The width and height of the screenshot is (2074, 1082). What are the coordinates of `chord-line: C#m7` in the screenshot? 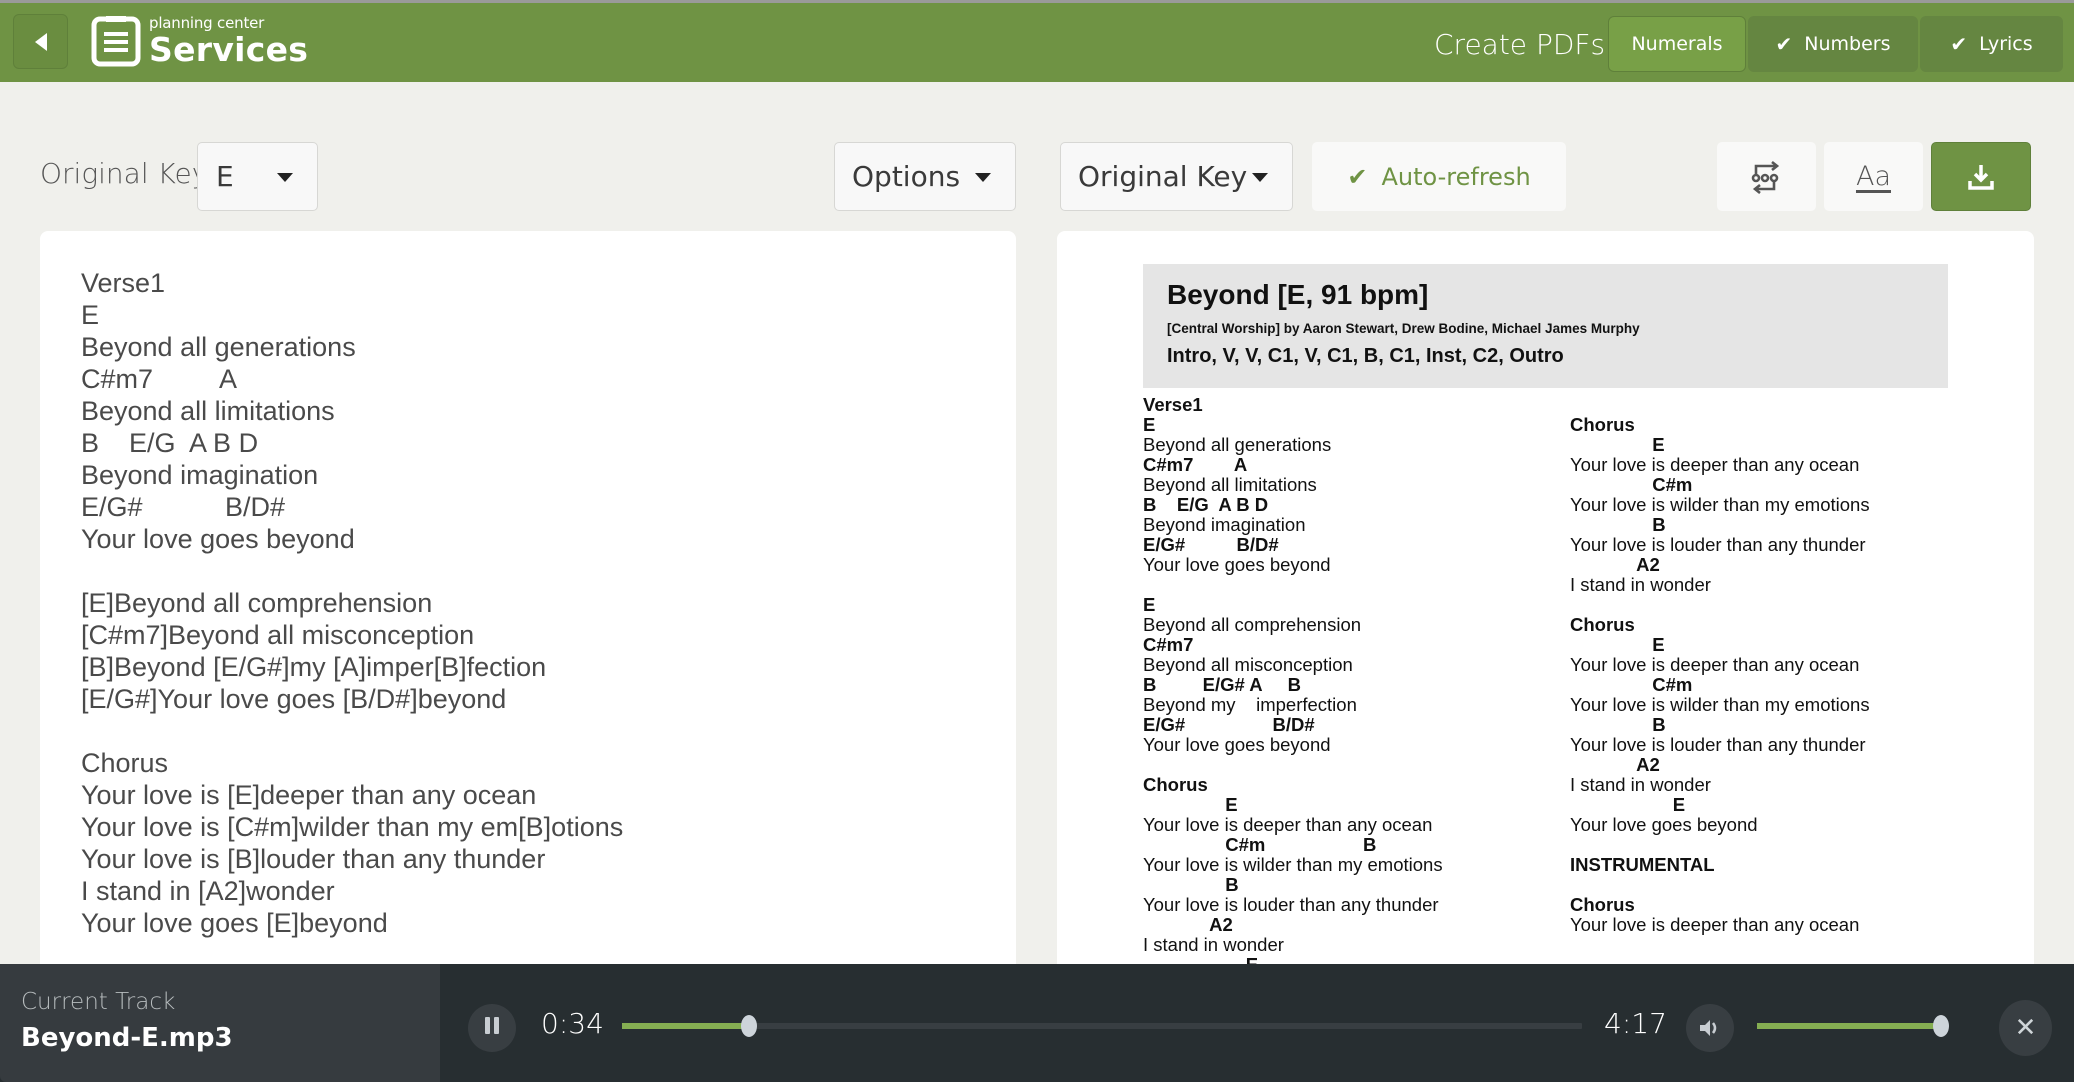 It's located at (1168, 644).